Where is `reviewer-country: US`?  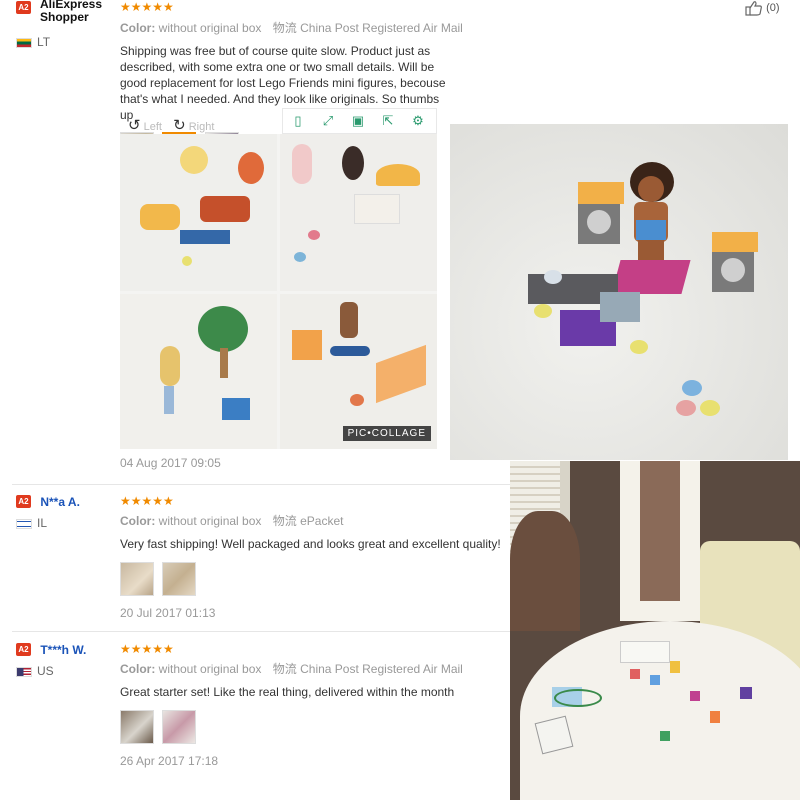
reviewer-country: US is located at coordinates (66, 671).